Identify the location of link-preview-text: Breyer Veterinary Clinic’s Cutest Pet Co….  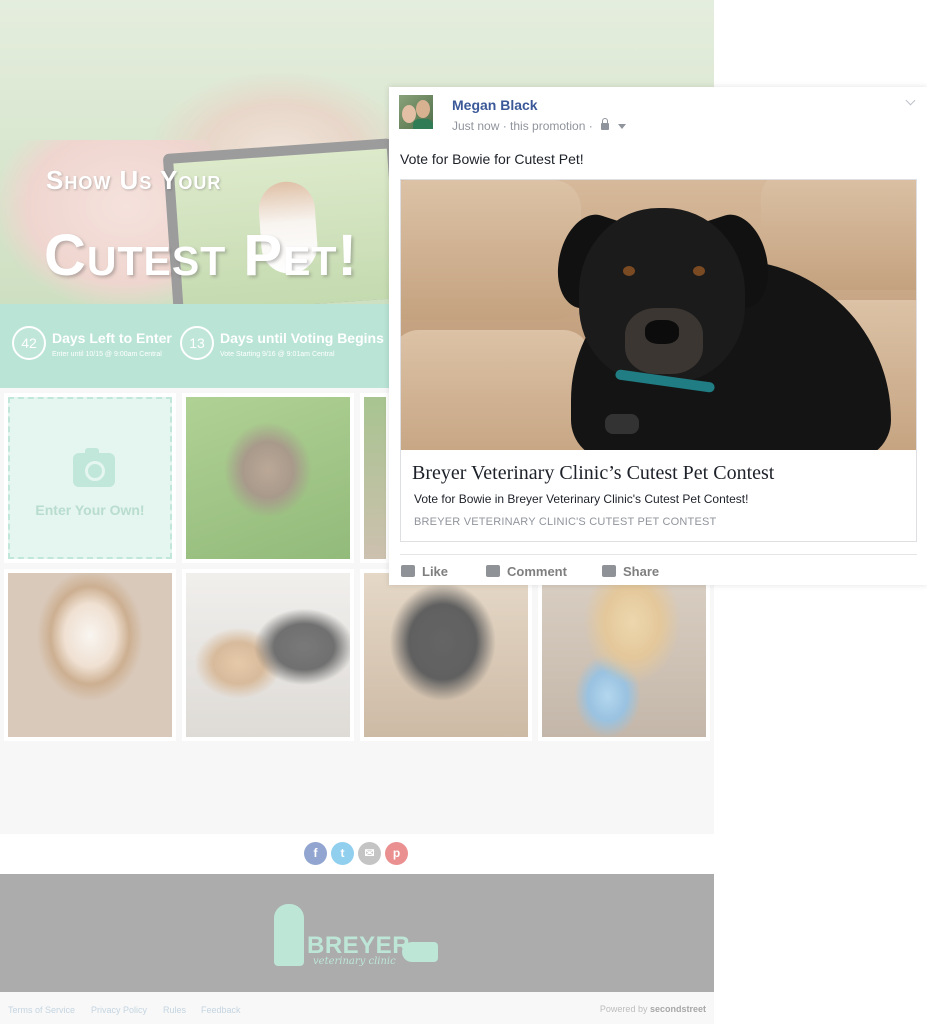
(658, 495).